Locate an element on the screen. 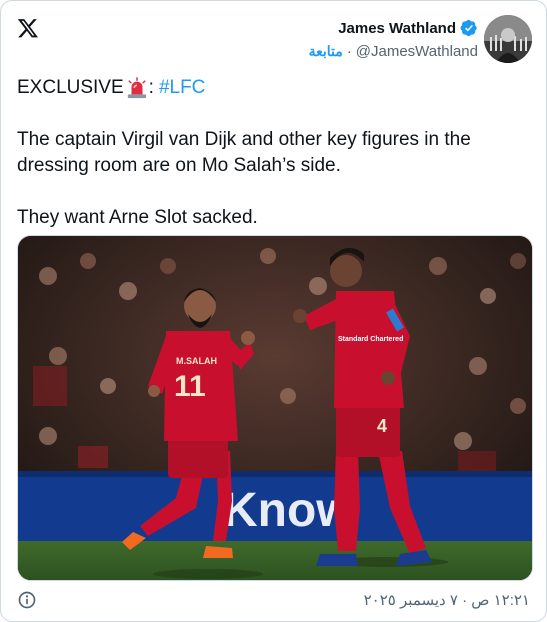  author-name: James Wathland is located at coordinates (397, 28).